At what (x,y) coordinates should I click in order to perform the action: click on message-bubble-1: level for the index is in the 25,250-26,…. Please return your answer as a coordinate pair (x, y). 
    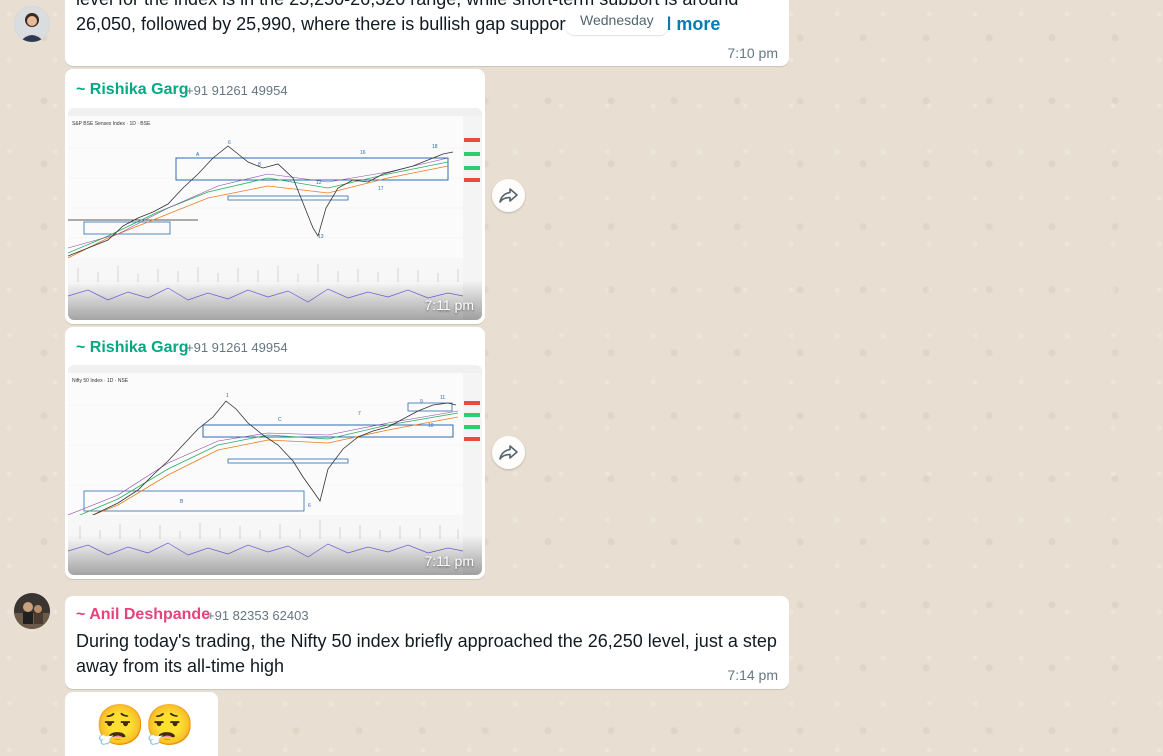
    Looking at the image, I should click on (427, 33).